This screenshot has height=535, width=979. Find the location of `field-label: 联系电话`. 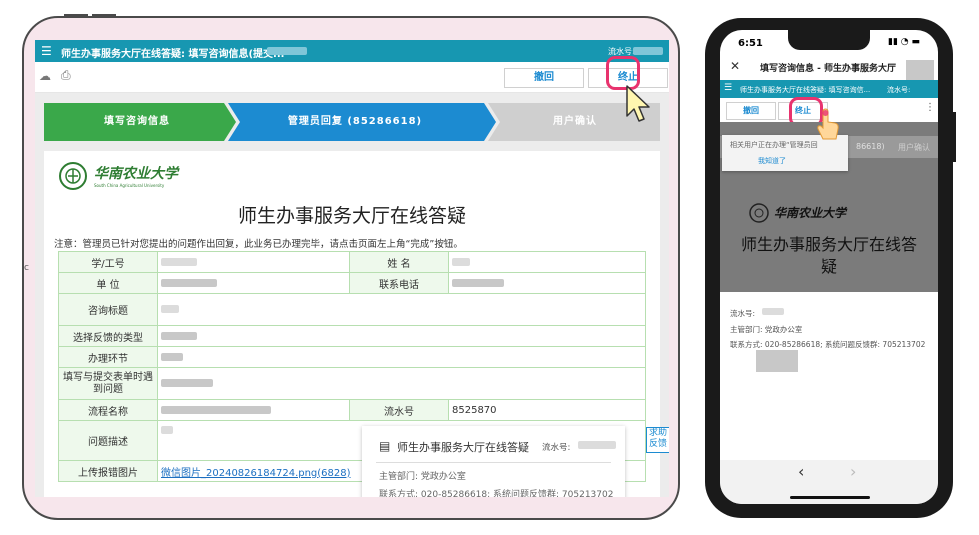

field-label: 联系电话 is located at coordinates (399, 283).